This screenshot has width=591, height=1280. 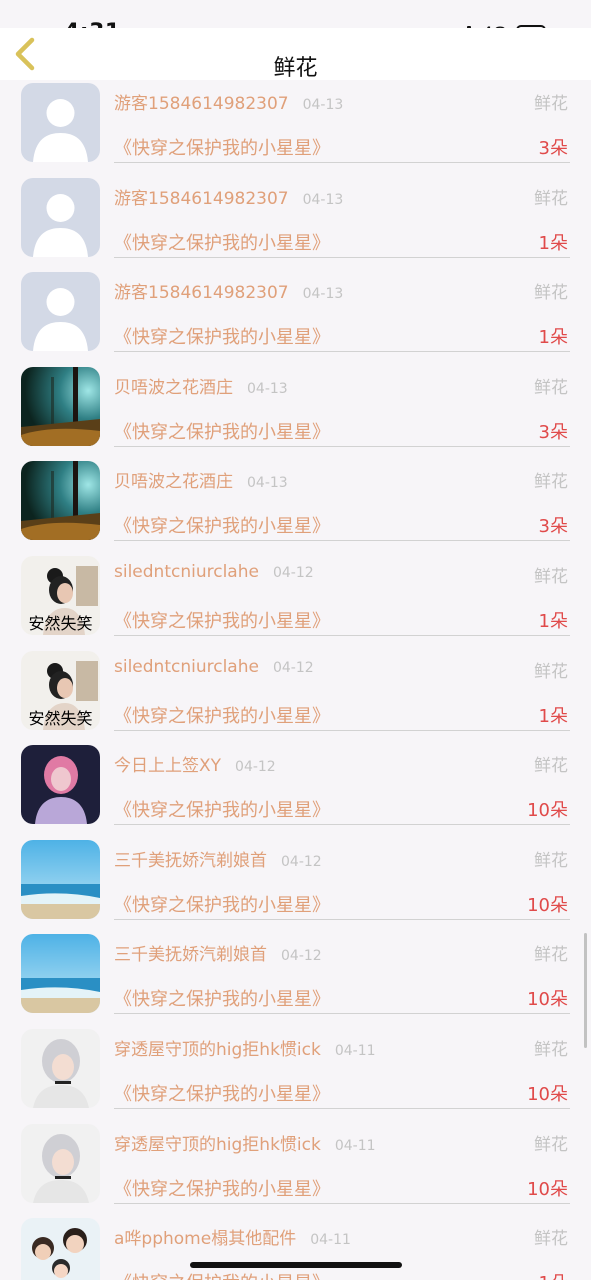 What do you see at coordinates (205, 1239) in the screenshot?
I see `user-name: a哗pphome榻其他配件` at bounding box center [205, 1239].